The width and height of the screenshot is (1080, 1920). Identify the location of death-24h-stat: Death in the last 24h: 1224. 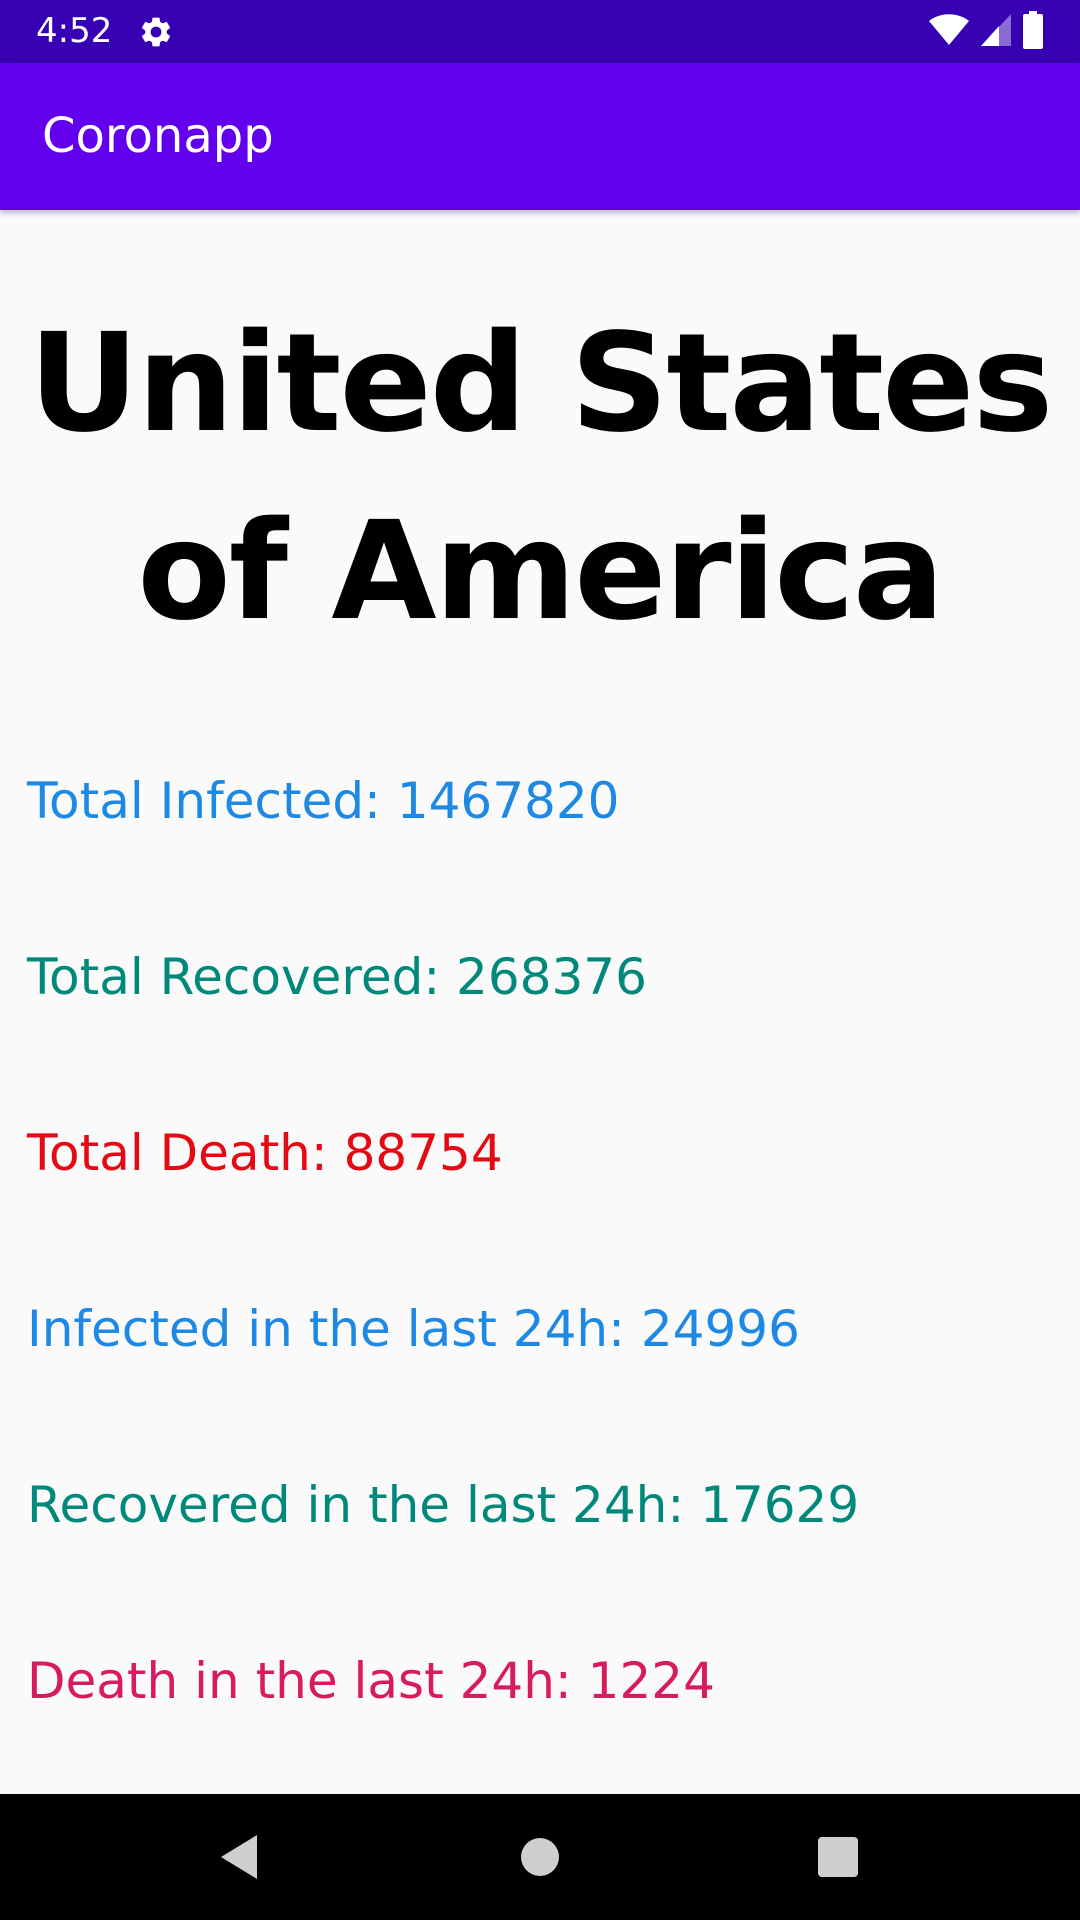
(371, 1681).